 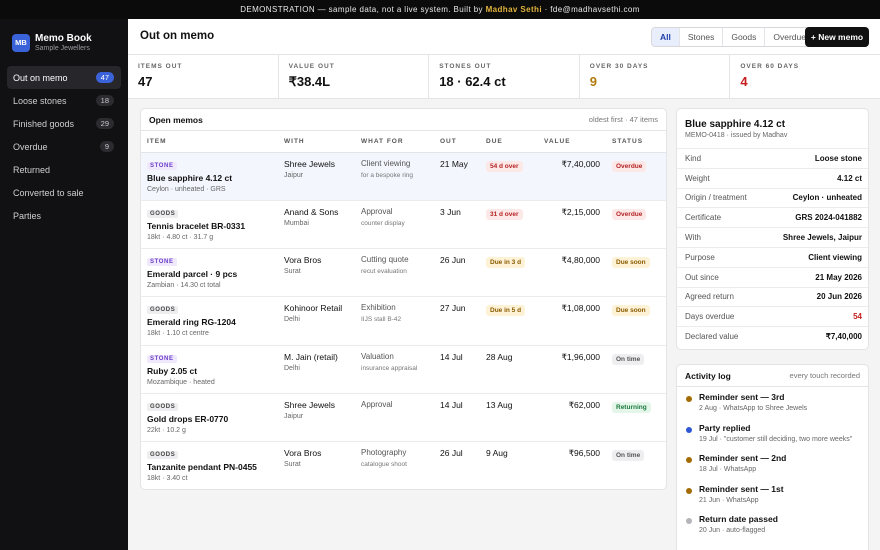 I want to click on filter-stones: Stones, so click(x=700, y=37).